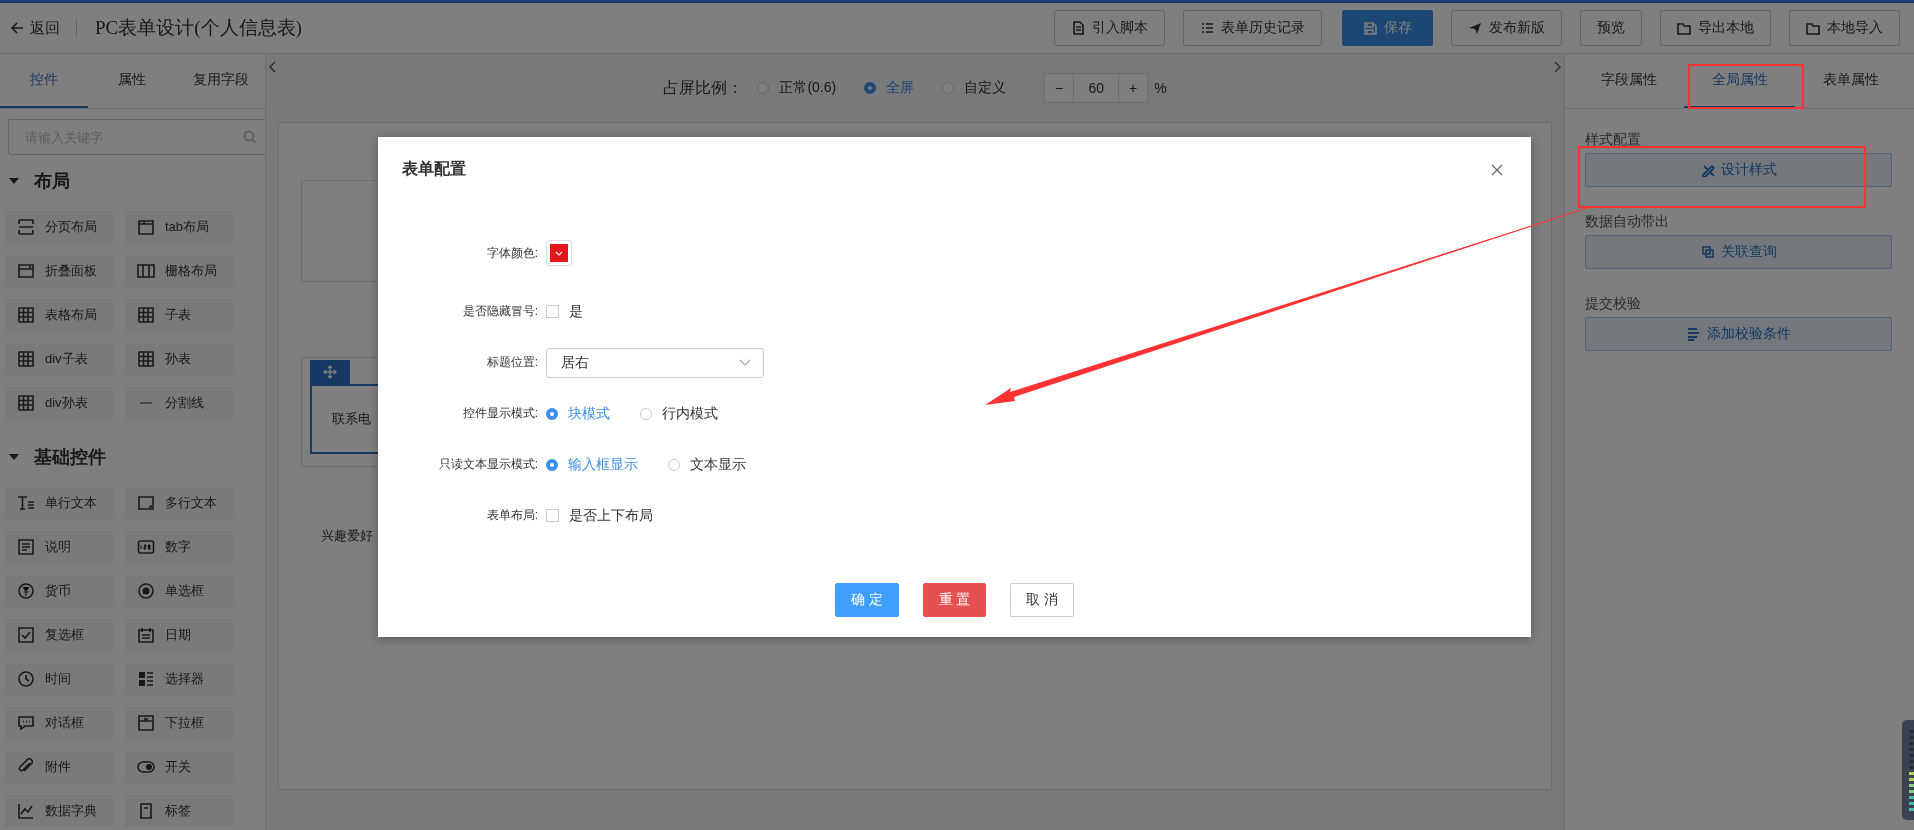  Describe the element at coordinates (330, 372) in the screenshot. I see `move-handle` at that location.